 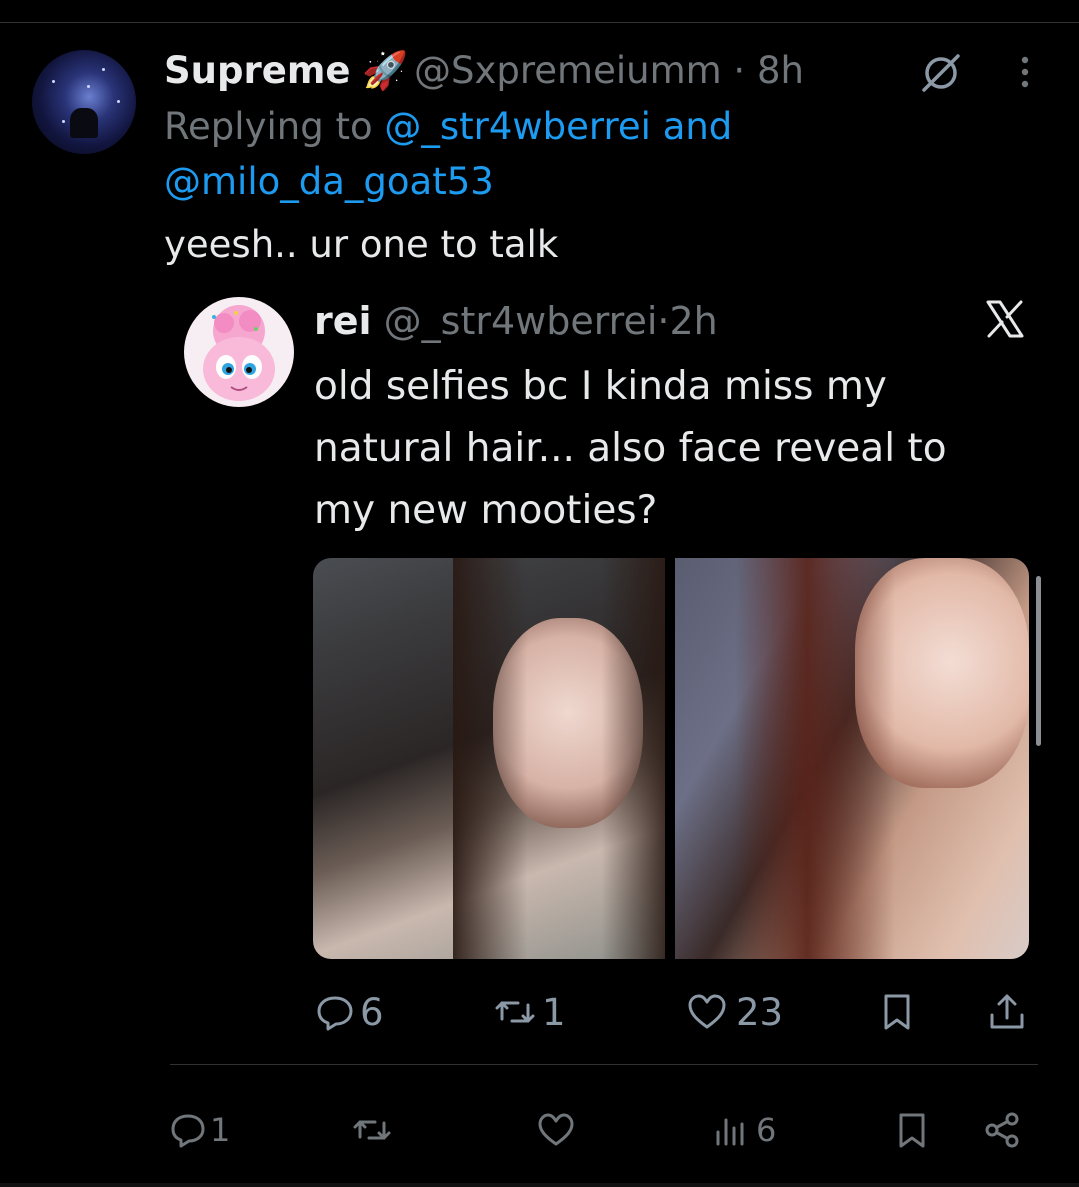 I want to click on replying-to-line-2: @milo_da_goat53, so click(x=329, y=182).